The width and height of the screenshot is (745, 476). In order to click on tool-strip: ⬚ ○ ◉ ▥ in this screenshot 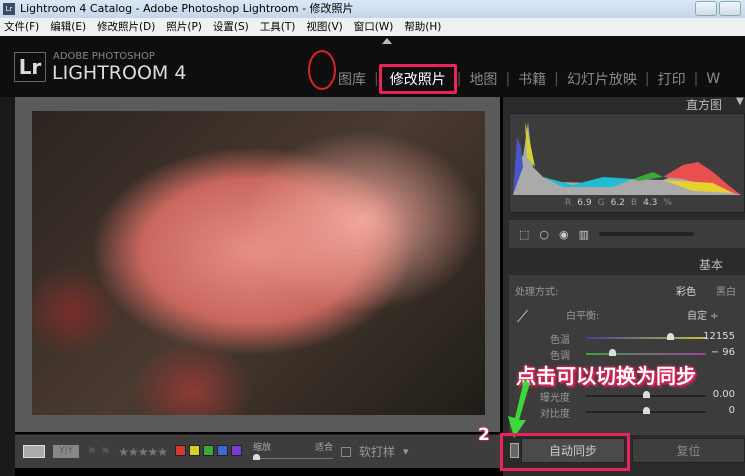, I will do `click(627, 234)`.